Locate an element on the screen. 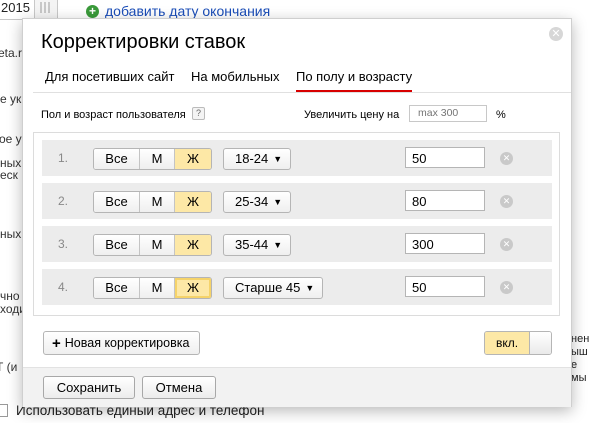 This screenshot has width=591, height=423. new-adjustment-button: + Новая корректировка is located at coordinates (122, 343).